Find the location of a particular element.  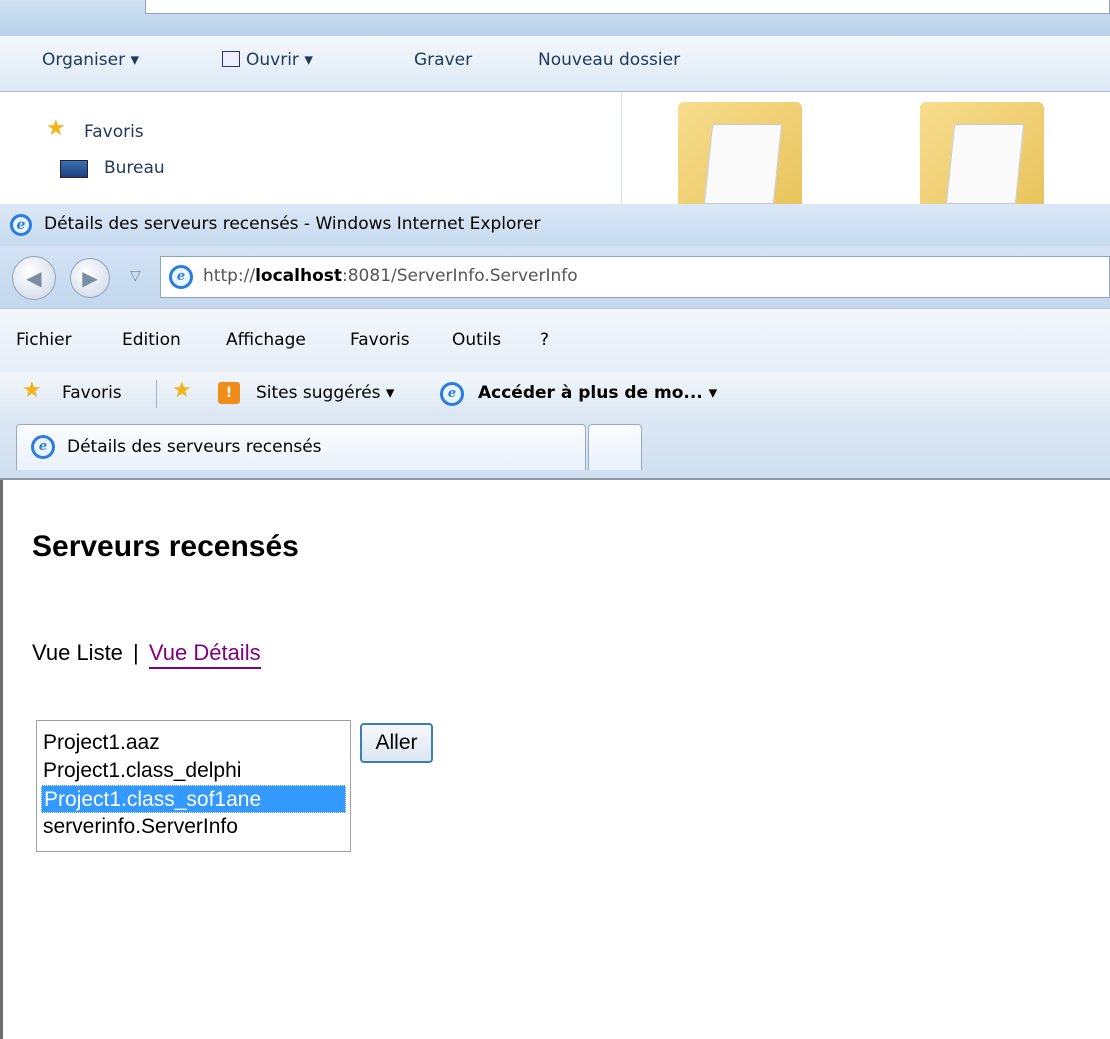

separator is located at coordinates (156, 394).